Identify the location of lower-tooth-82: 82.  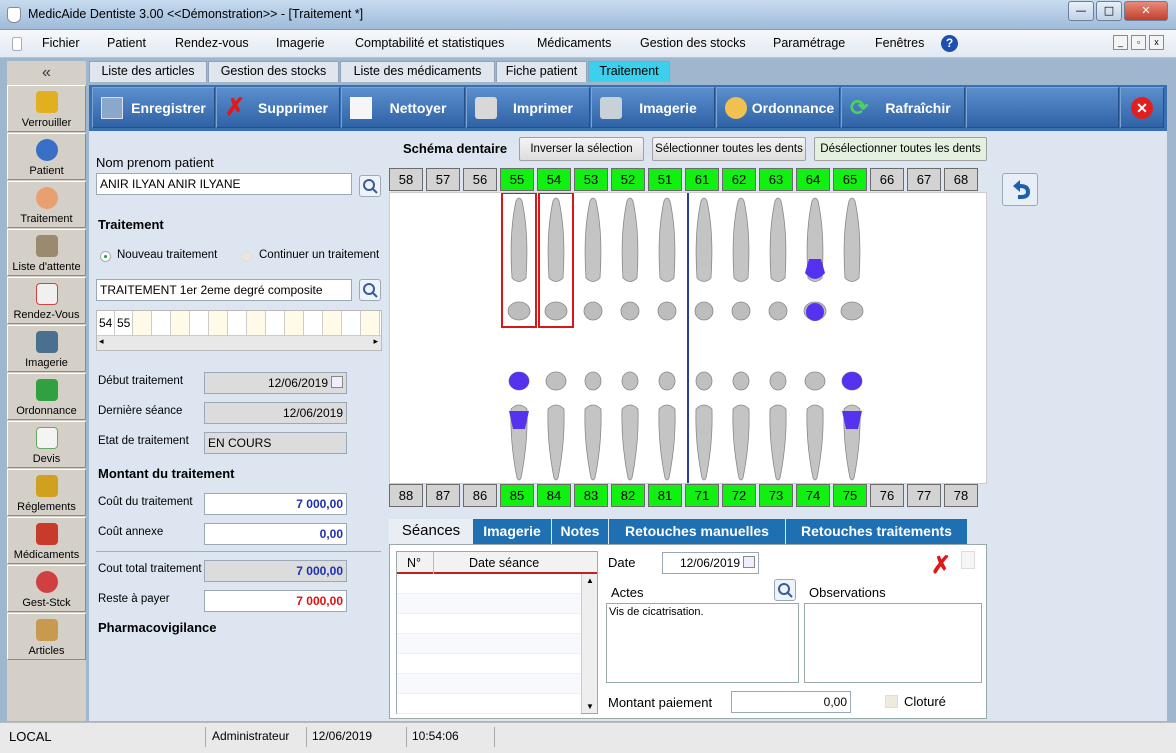
(628, 495).